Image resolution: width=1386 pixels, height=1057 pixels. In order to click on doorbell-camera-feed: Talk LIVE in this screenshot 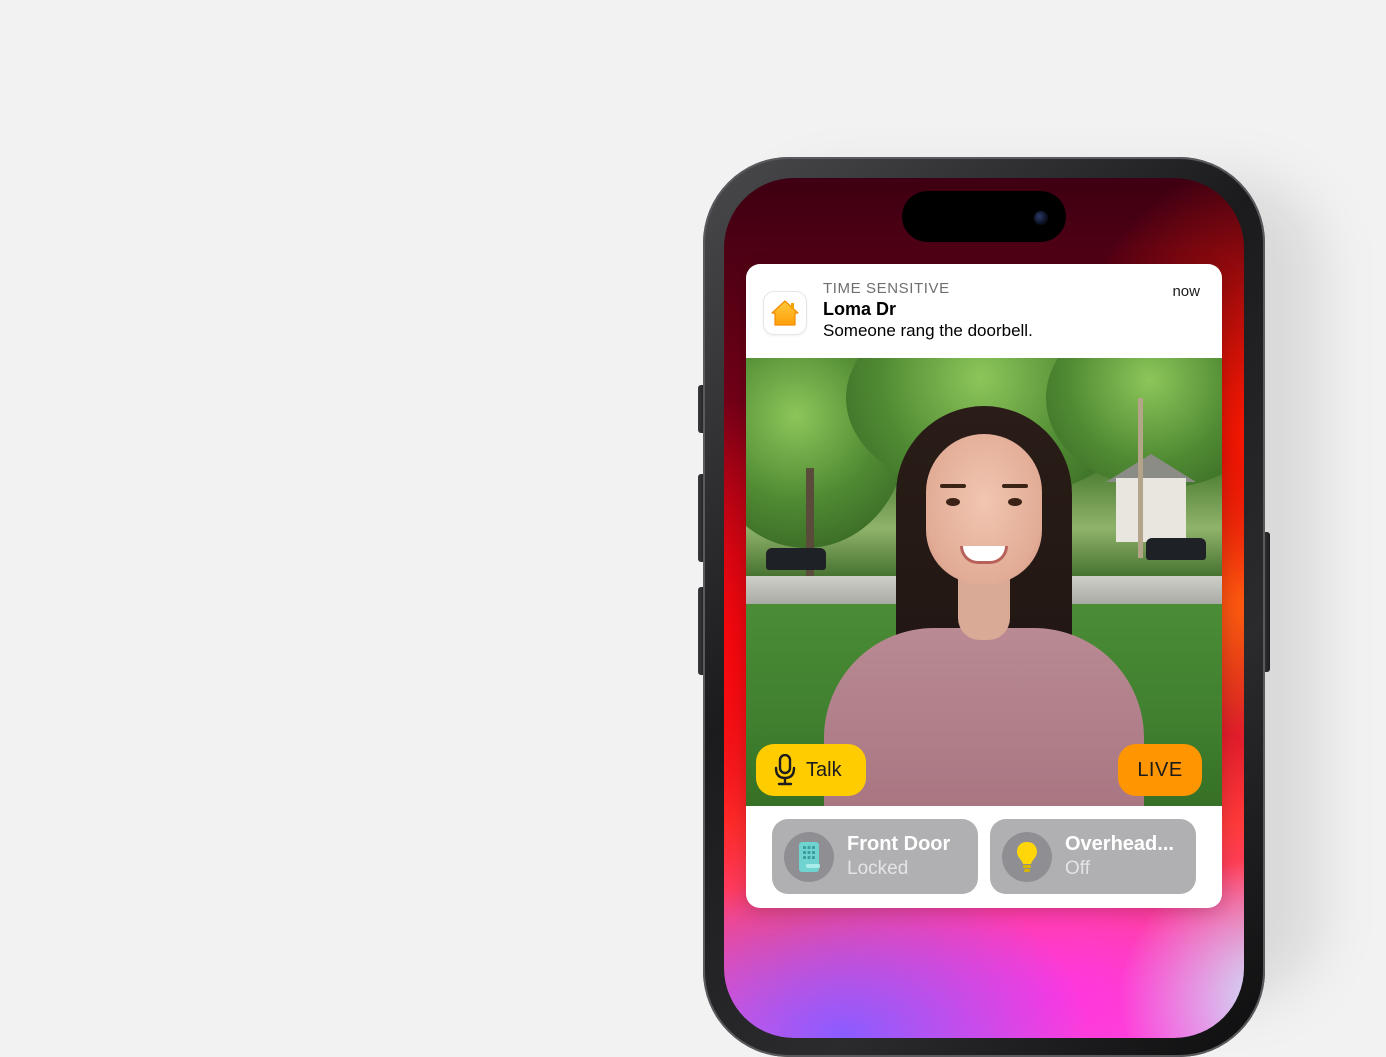, I will do `click(984, 582)`.